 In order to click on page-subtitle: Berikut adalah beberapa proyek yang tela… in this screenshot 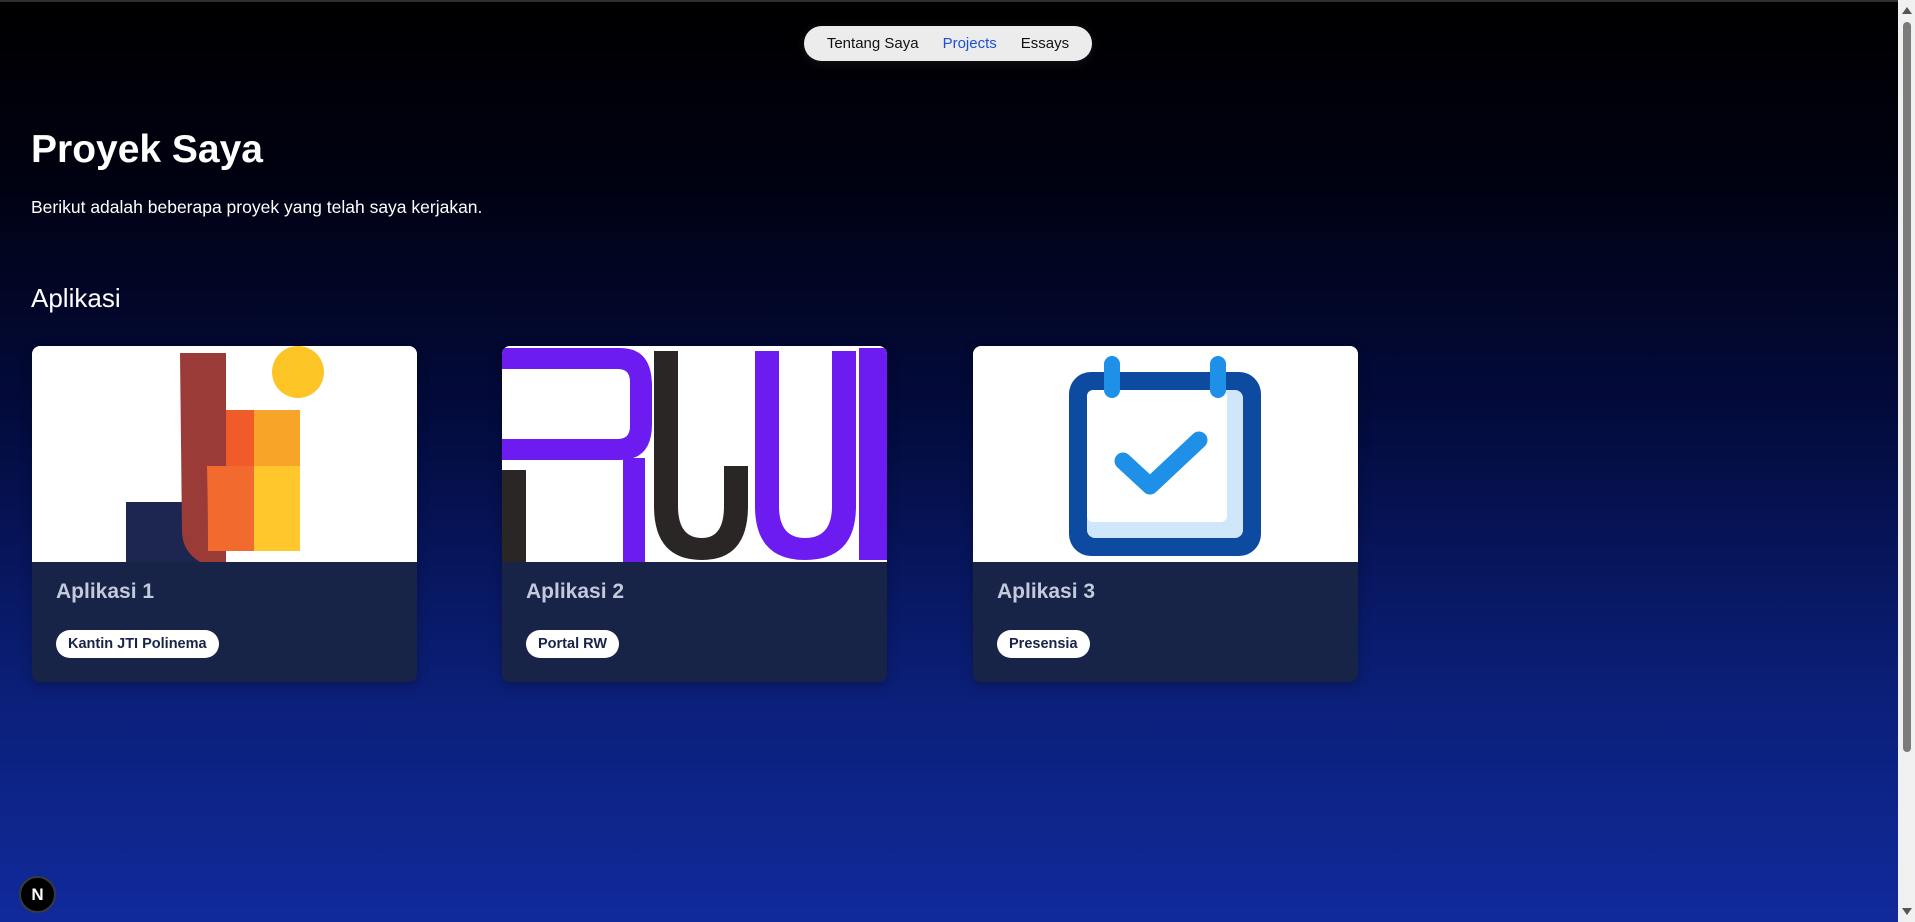, I will do `click(257, 207)`.